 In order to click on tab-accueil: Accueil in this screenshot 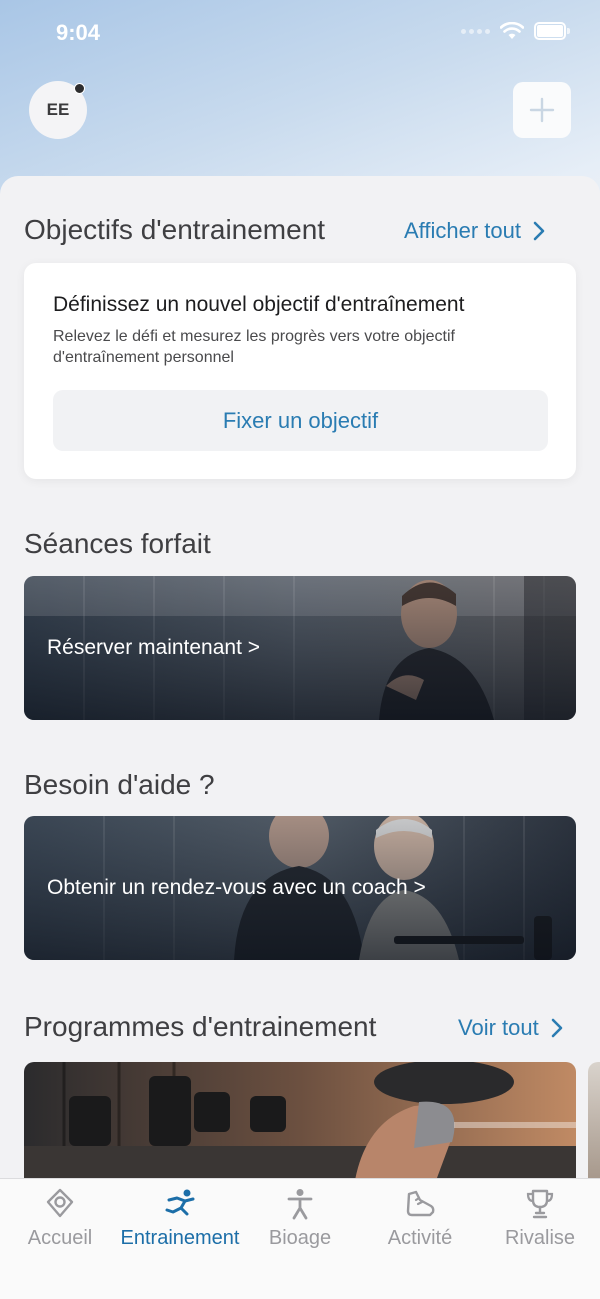, I will do `click(60, 1222)`.